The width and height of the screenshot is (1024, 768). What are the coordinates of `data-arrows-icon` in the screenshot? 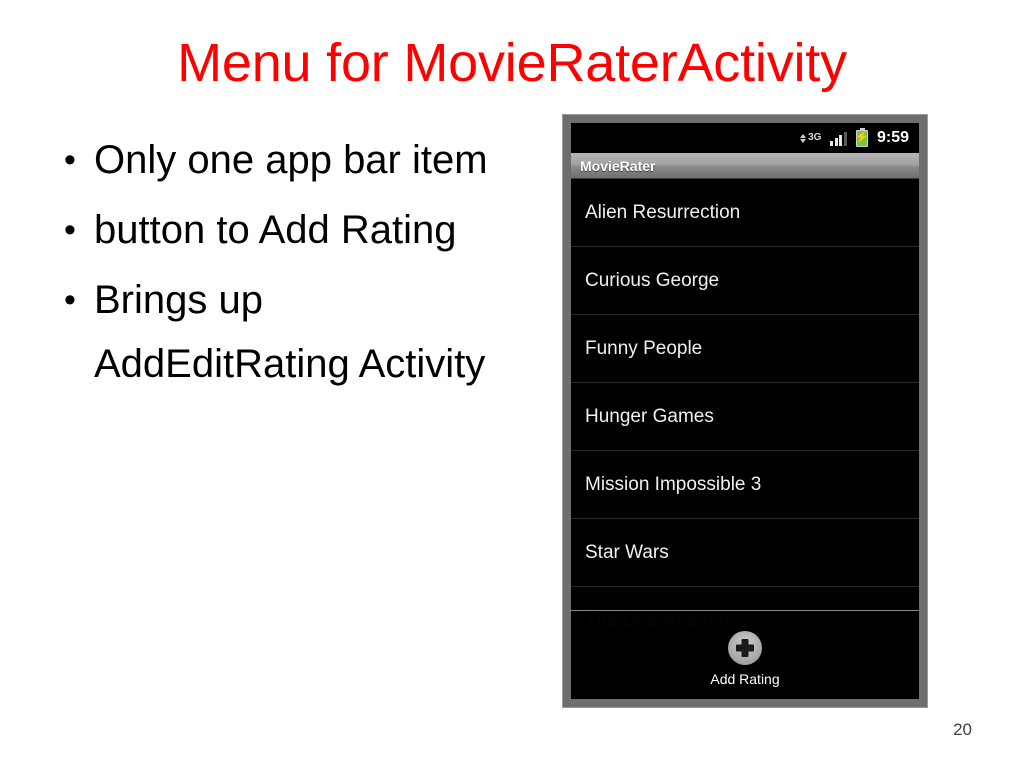 It's located at (803, 138).